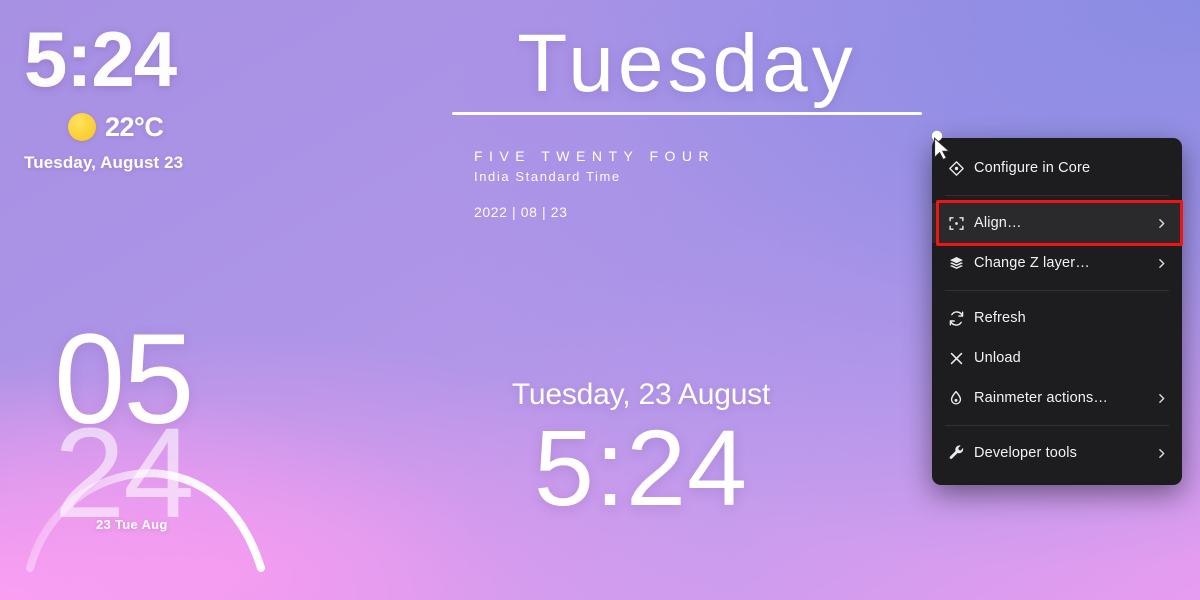 Image resolution: width=1200 pixels, height=600 pixels. What do you see at coordinates (1057, 358) in the screenshot?
I see `menu-item-unload: Unload` at bounding box center [1057, 358].